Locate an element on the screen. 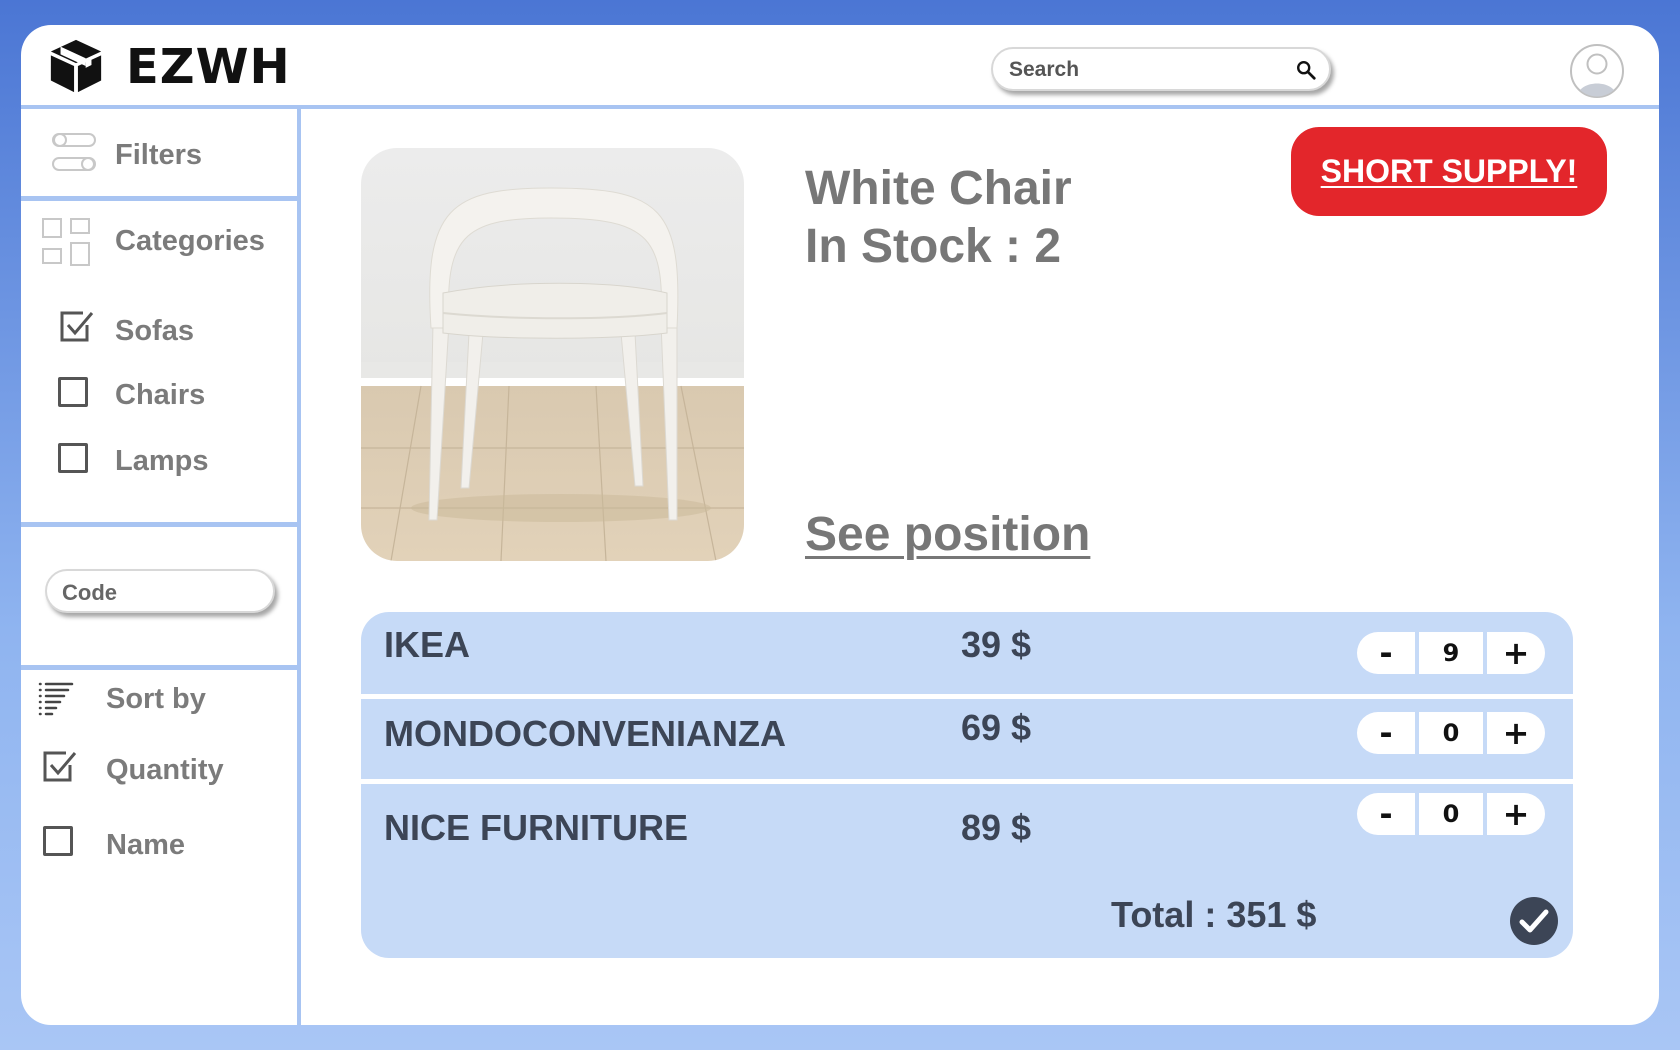 This screenshot has width=1680, height=1050. app-name: EZWH is located at coordinates (208, 67).